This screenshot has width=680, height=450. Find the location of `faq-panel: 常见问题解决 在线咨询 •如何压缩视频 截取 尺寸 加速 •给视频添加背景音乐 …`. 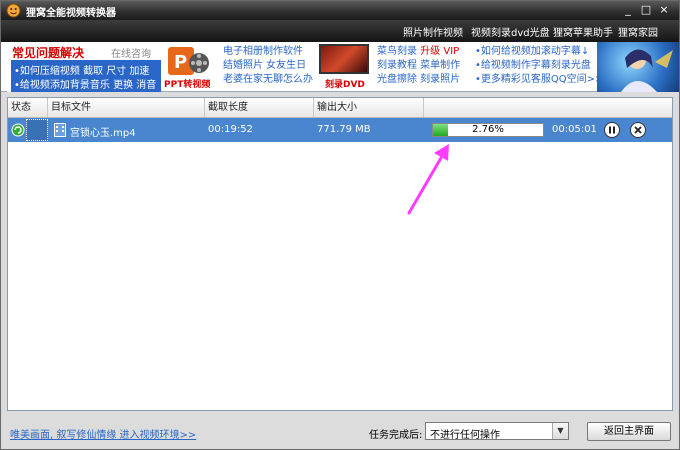

faq-panel: 常见问题解决 在线咨询 •如何压缩视频 截取 尺寸 加速 •给视频添加背景音乐 … is located at coordinates (84, 67).